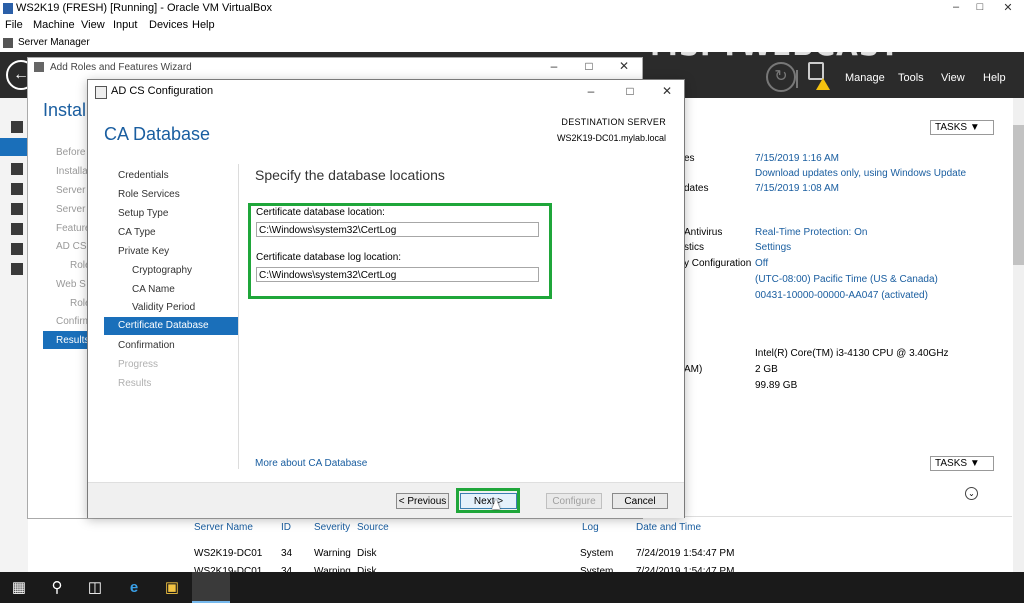 The width and height of the screenshot is (1024, 603). What do you see at coordinates (121, 67) in the screenshot?
I see `add-roles-wizard-title: Add Roles and Features Wizard` at bounding box center [121, 67].